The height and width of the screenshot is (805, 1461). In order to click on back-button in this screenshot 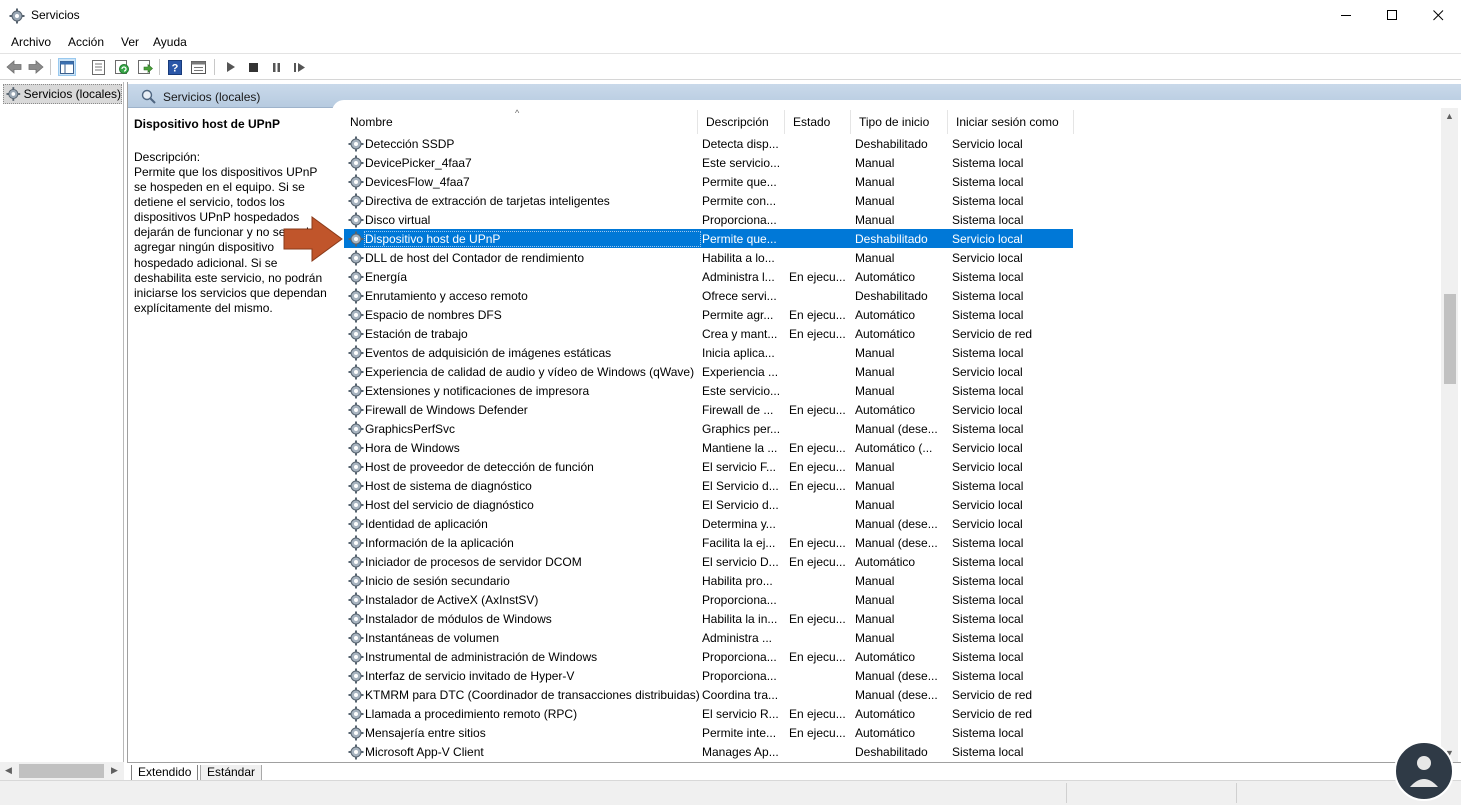, I will do `click(14, 67)`.